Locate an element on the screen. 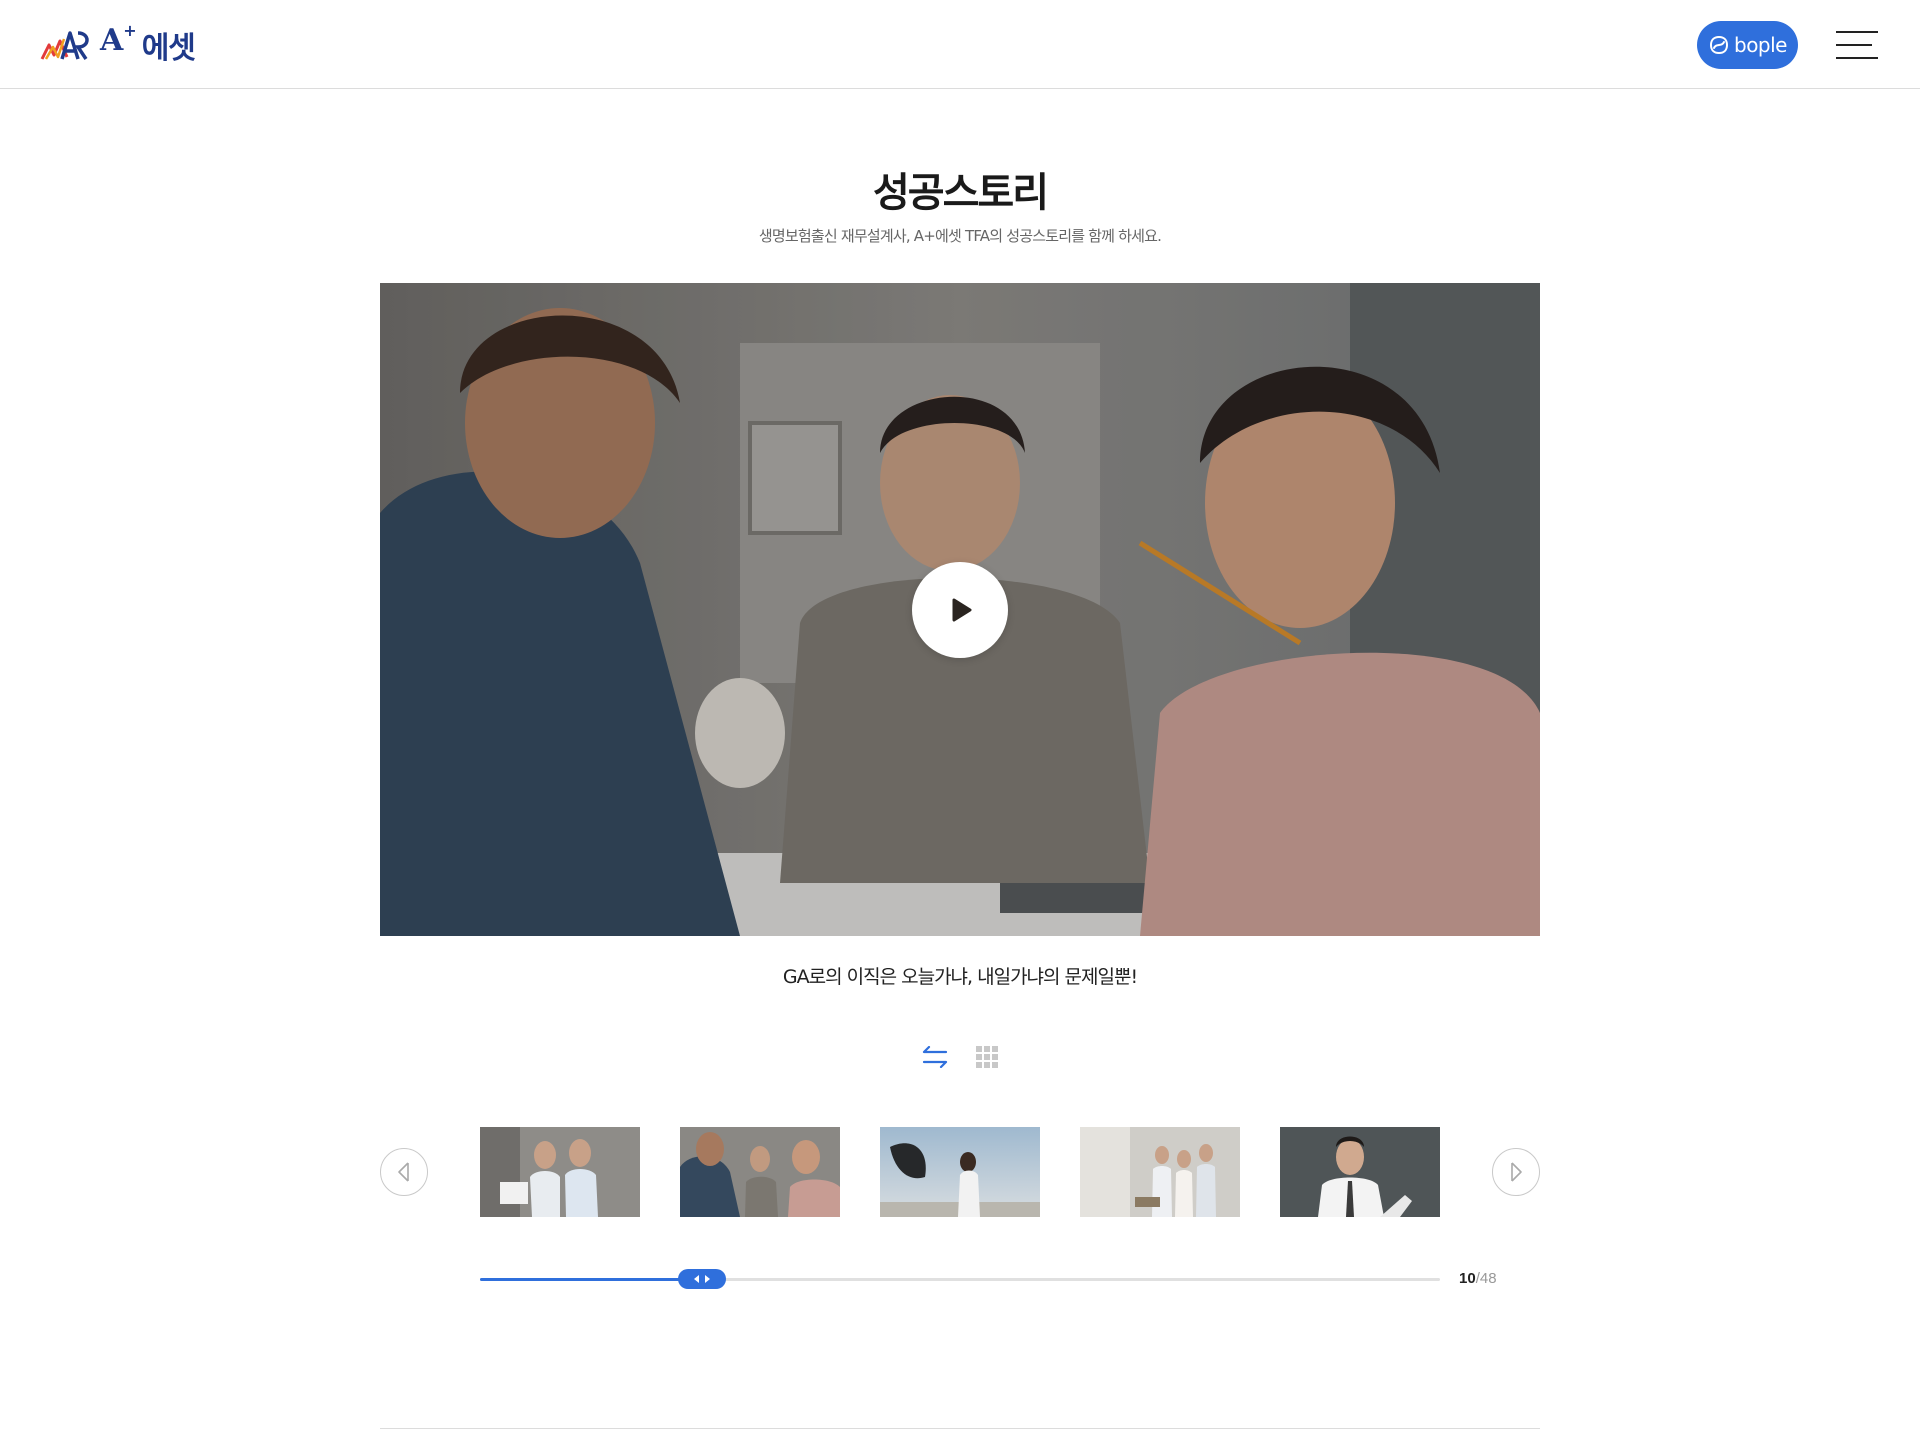 This screenshot has width=1920, height=1430. grid-view-toggle is located at coordinates (987, 1057).